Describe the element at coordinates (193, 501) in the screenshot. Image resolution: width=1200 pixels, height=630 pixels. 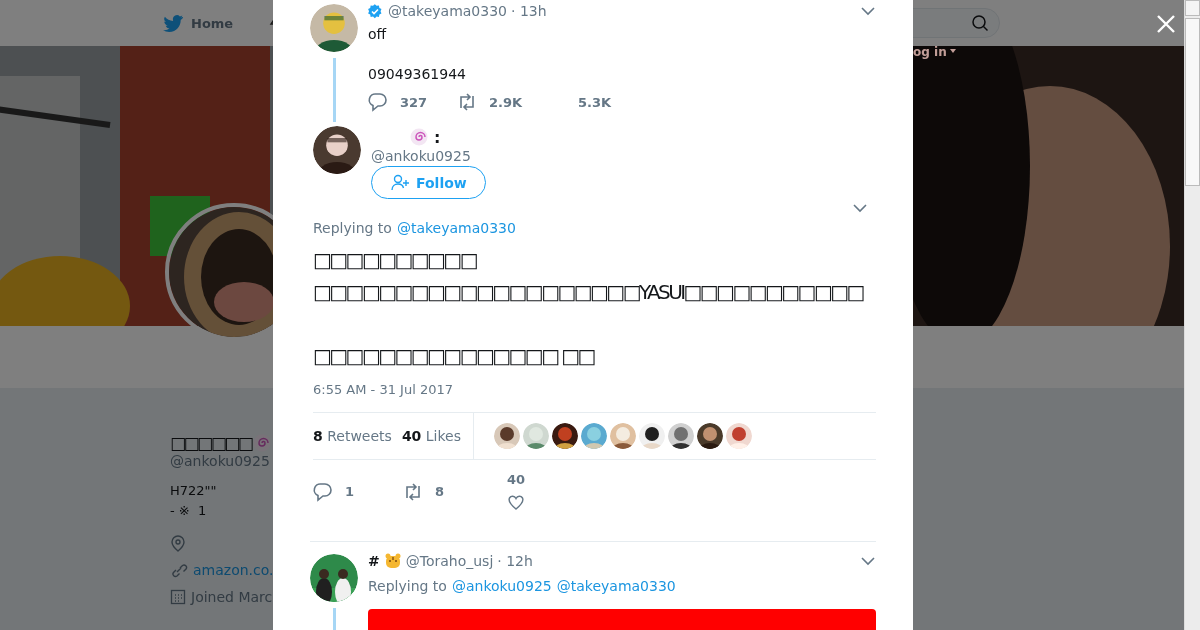
I see `profile-bio: H722"" - ※ 1` at that location.